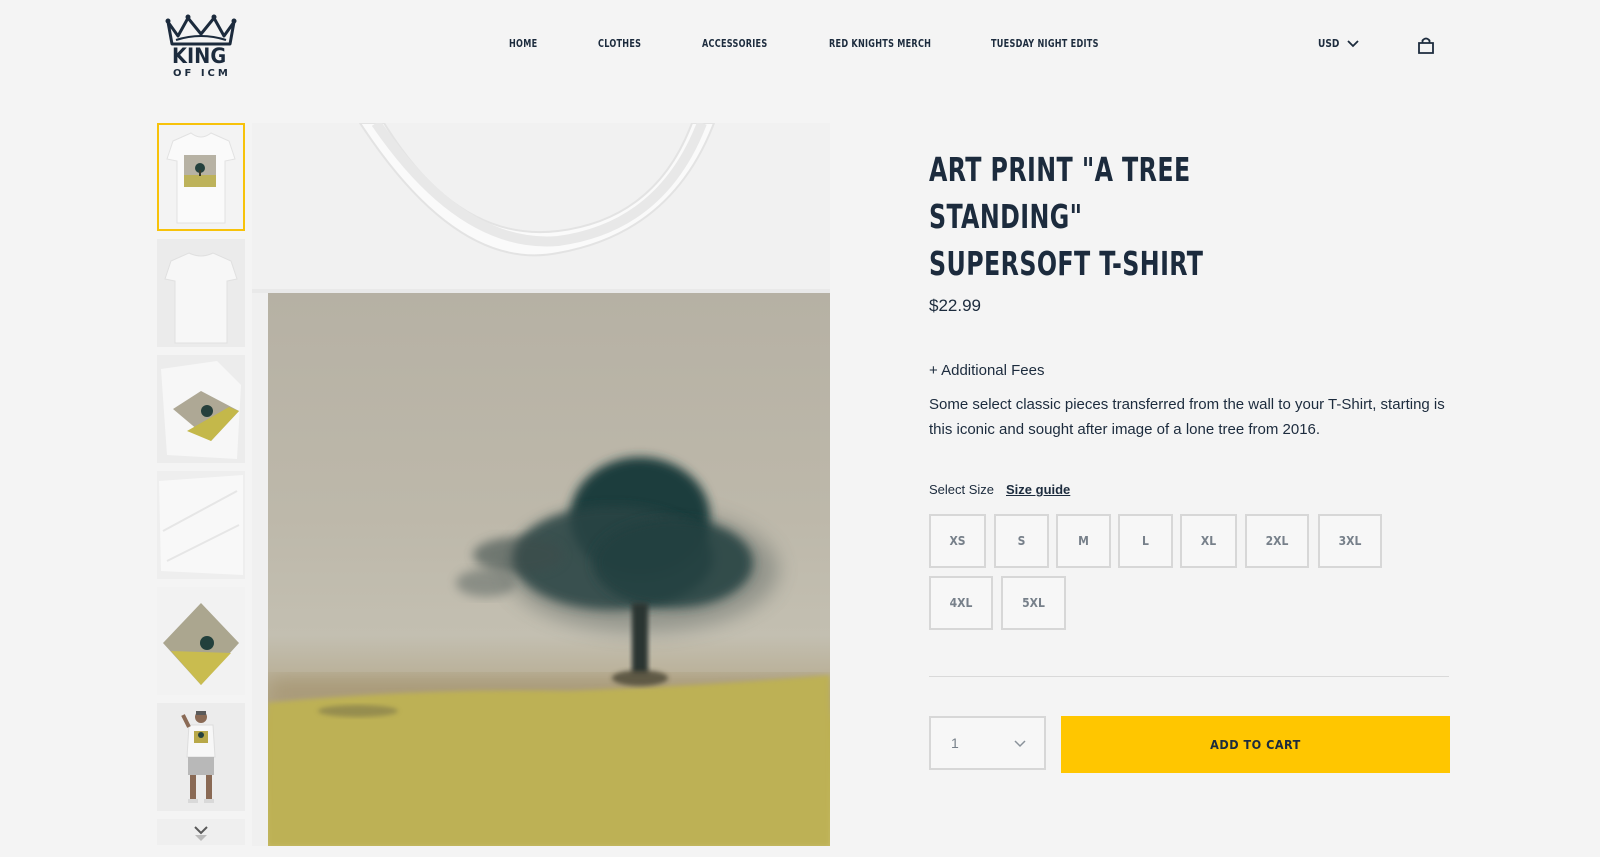 The width and height of the screenshot is (1600, 857). Describe the element at coordinates (880, 44) in the screenshot. I see `nav-item-red-knights-merch: RED KNIGHTS MERCH` at that location.